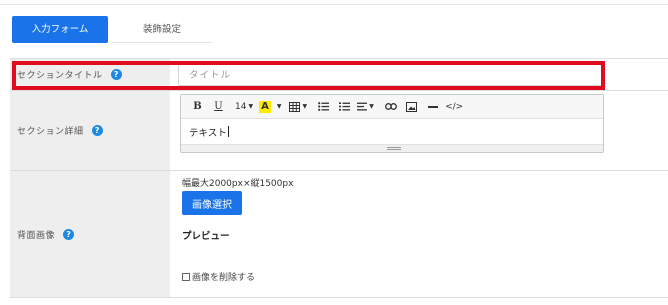 The width and height of the screenshot is (668, 305). What do you see at coordinates (197, 107) in the screenshot?
I see `bold-button: B` at bounding box center [197, 107].